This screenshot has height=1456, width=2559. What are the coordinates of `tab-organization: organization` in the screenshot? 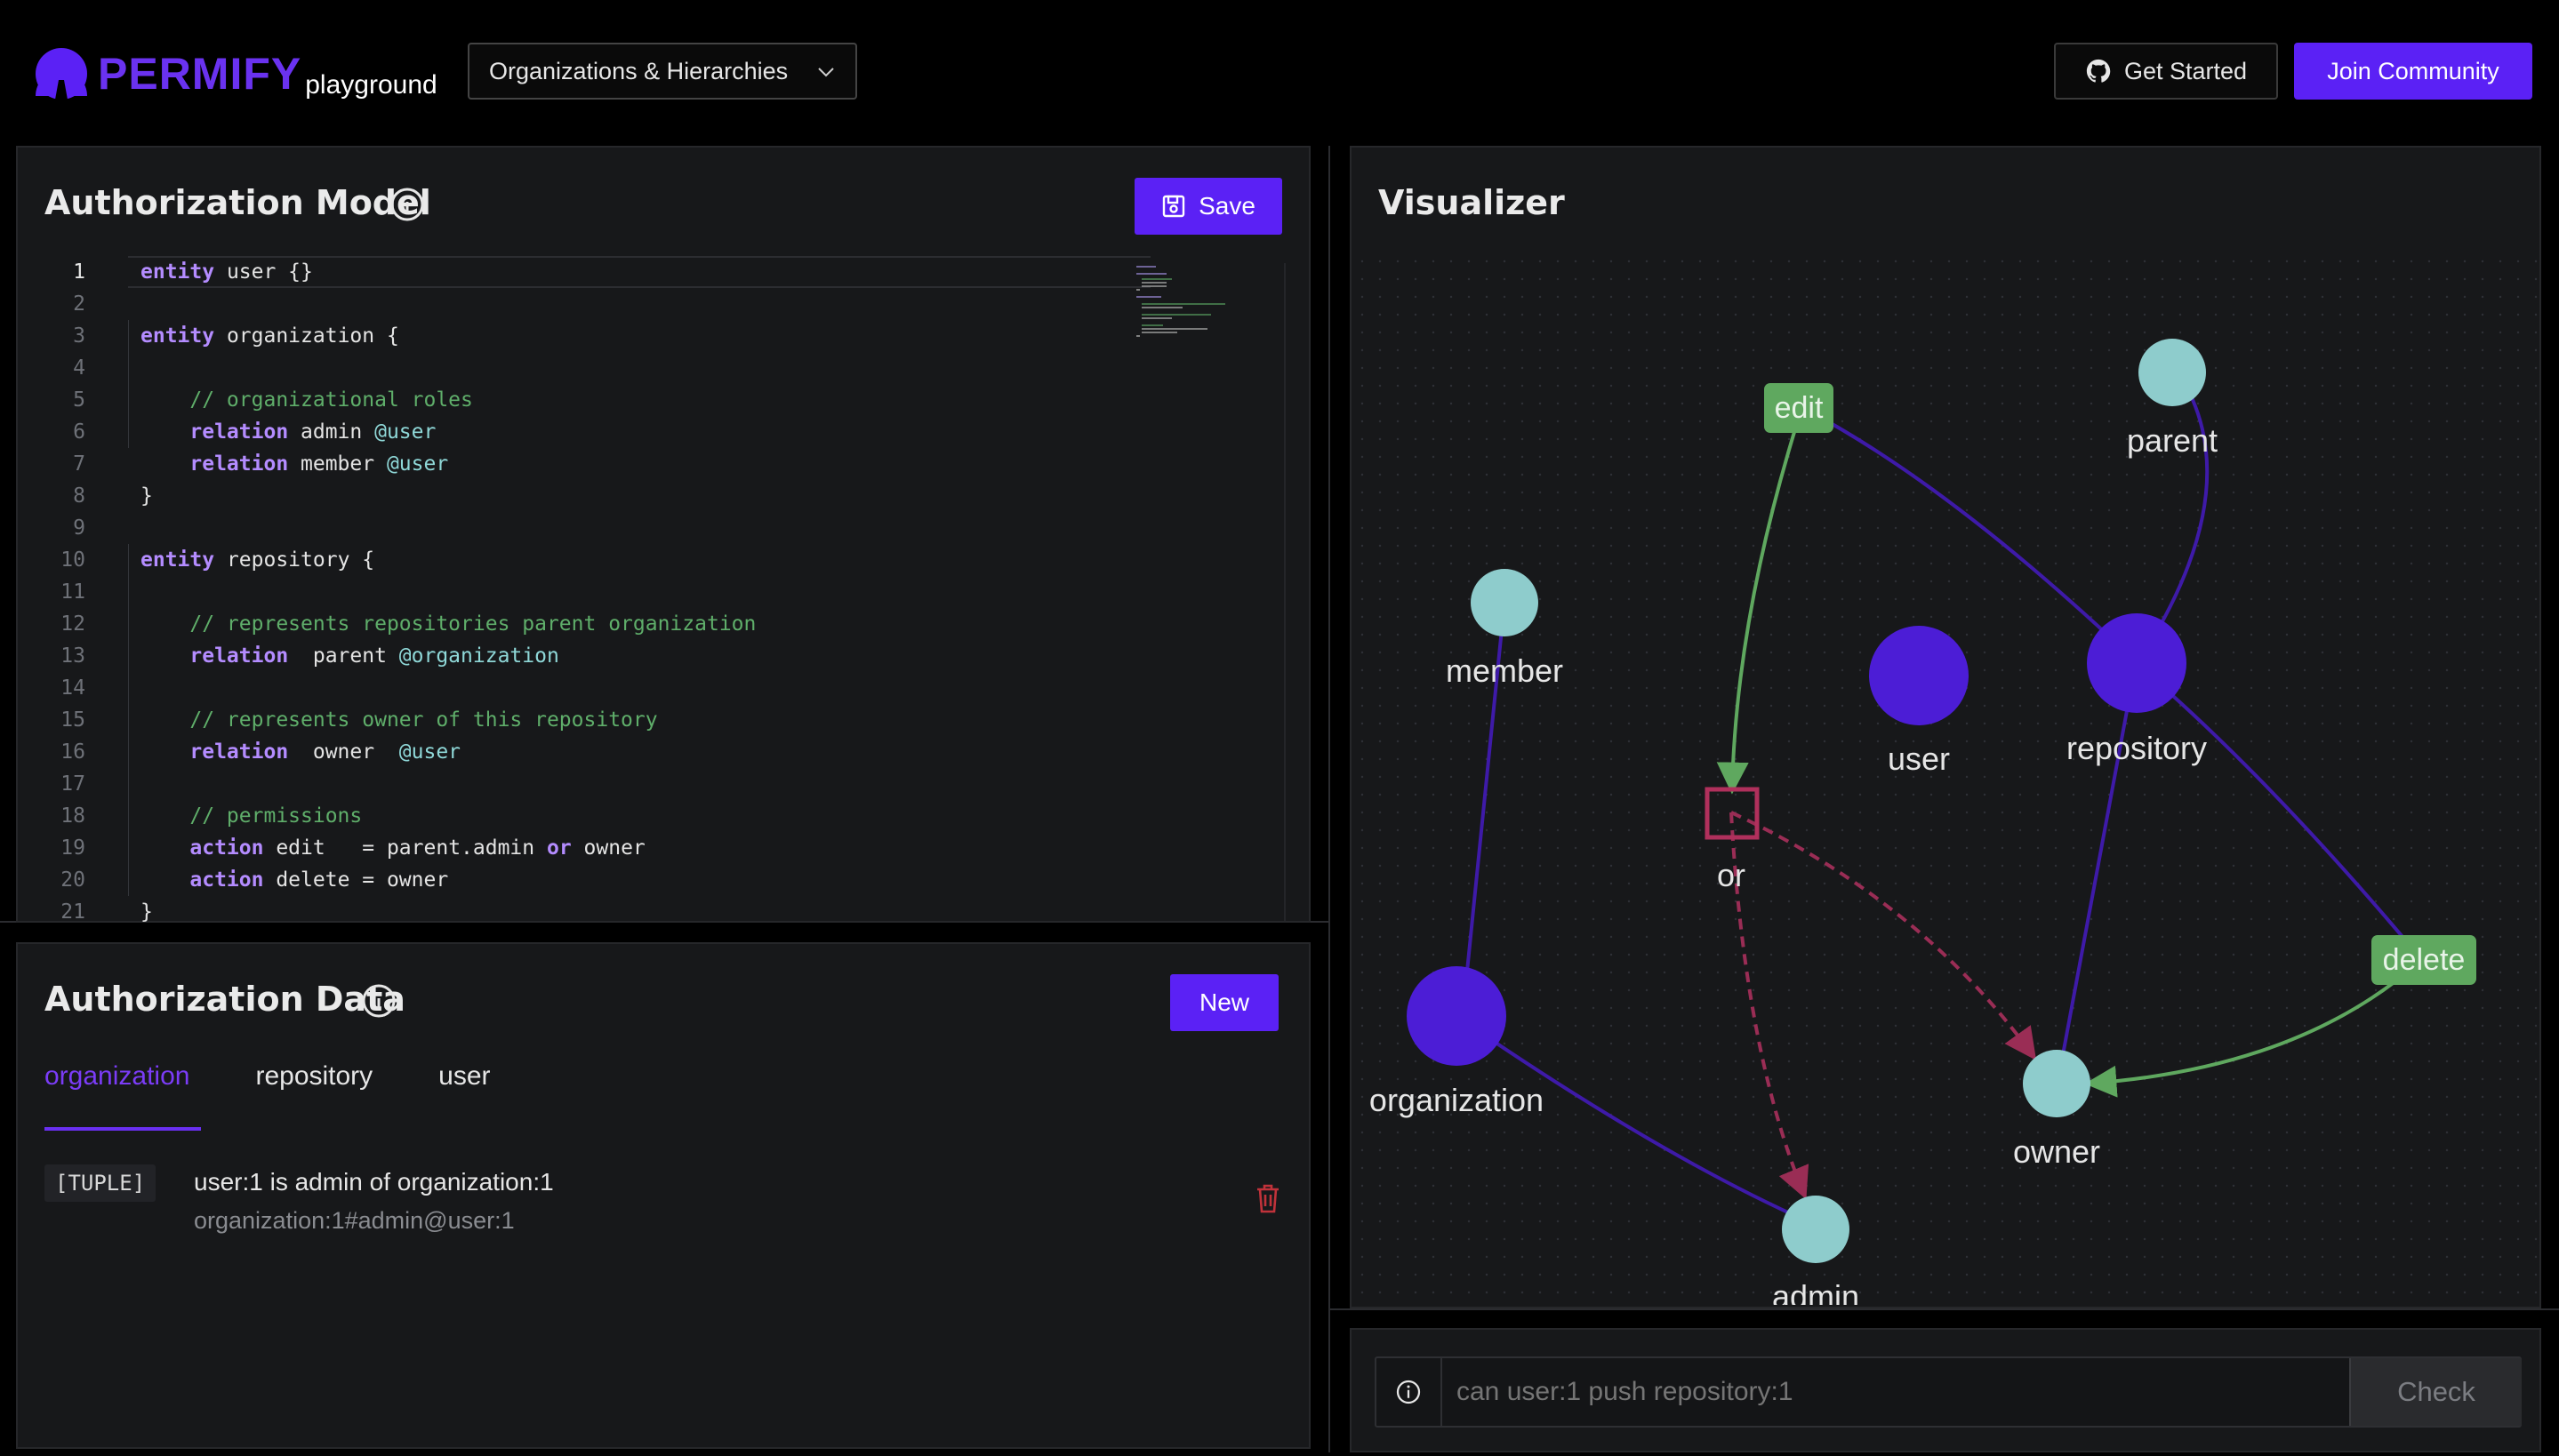 It's located at (117, 1088).